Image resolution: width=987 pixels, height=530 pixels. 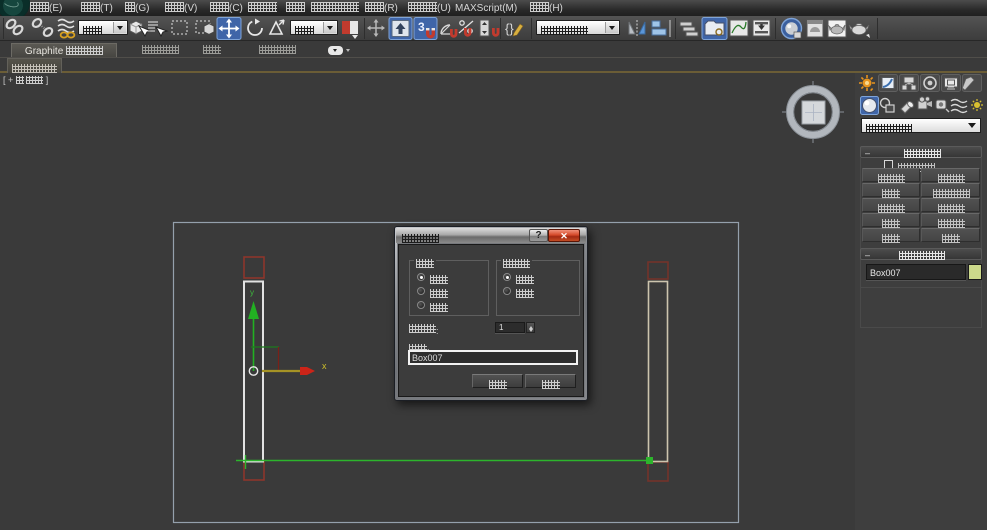 I want to click on svg-text: x, so click(x=324, y=366).